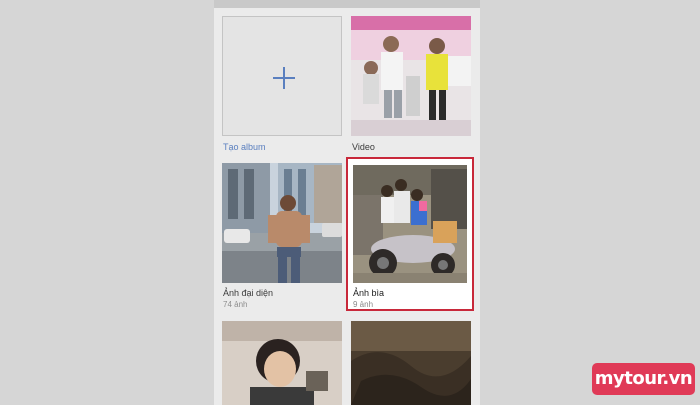  I want to click on album-video-label: Video, so click(363, 147).